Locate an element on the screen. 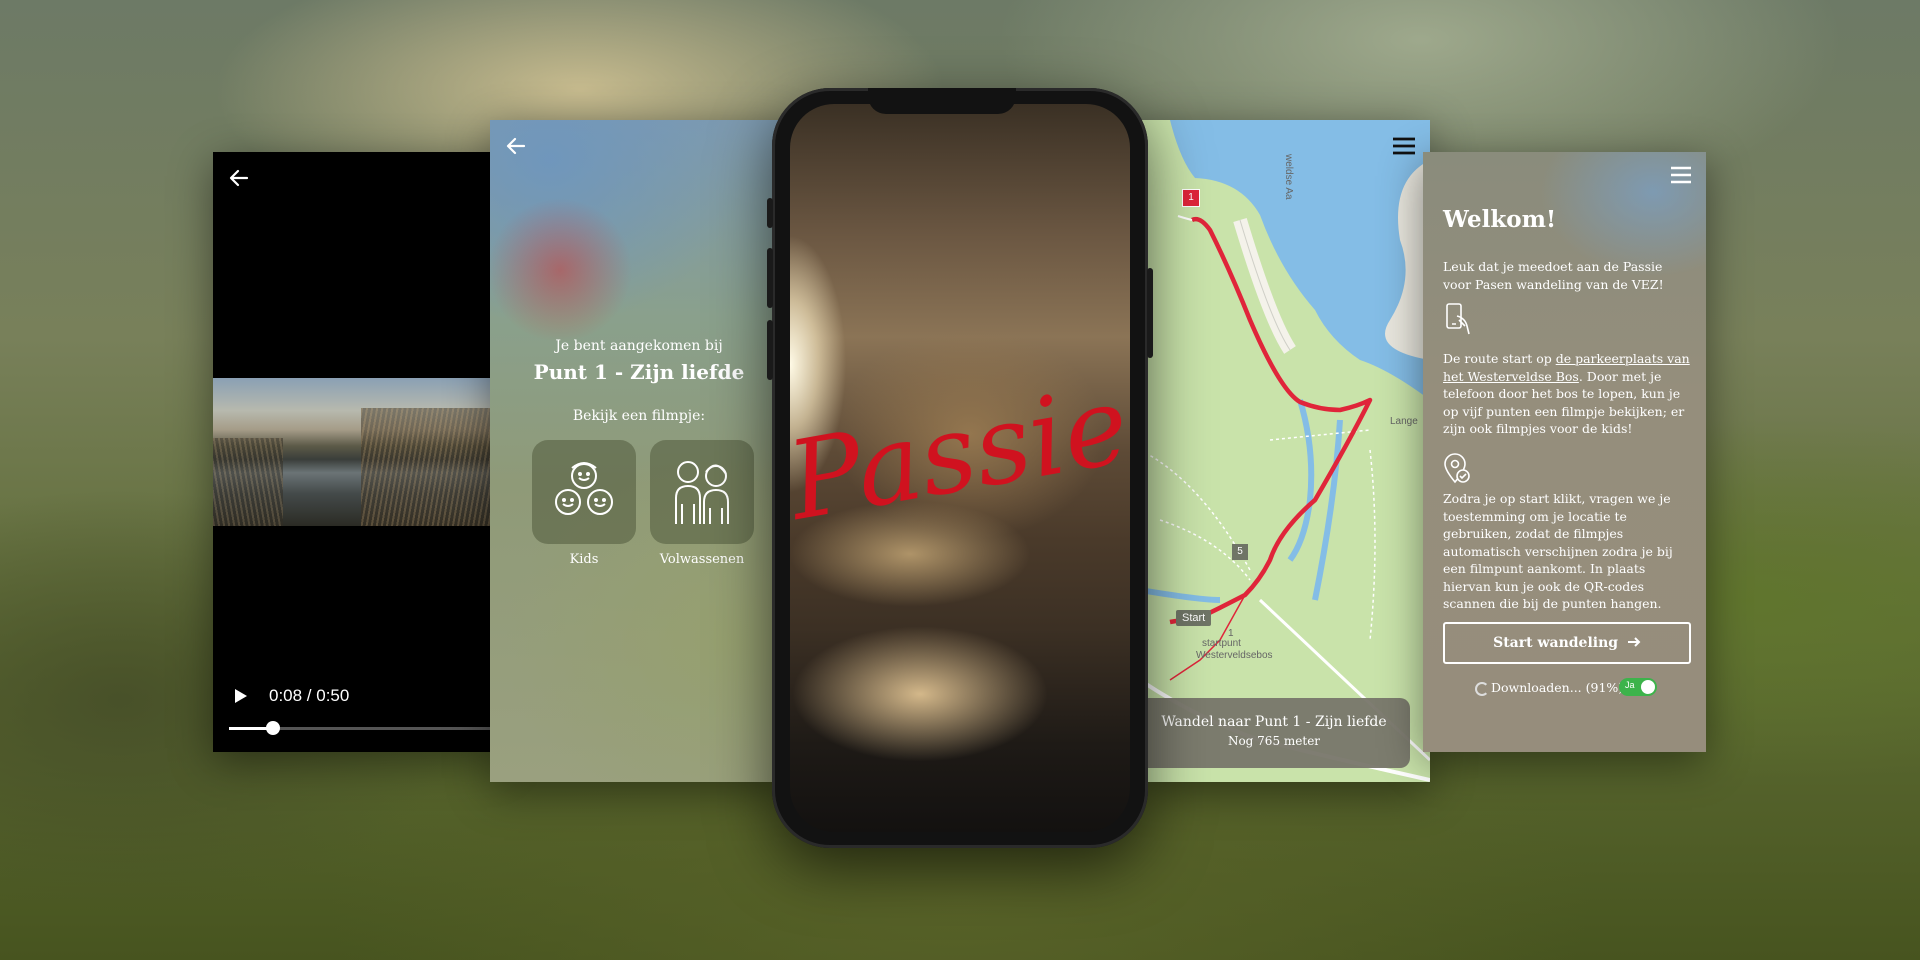  splash-screen: Passie is located at coordinates (960, 468).